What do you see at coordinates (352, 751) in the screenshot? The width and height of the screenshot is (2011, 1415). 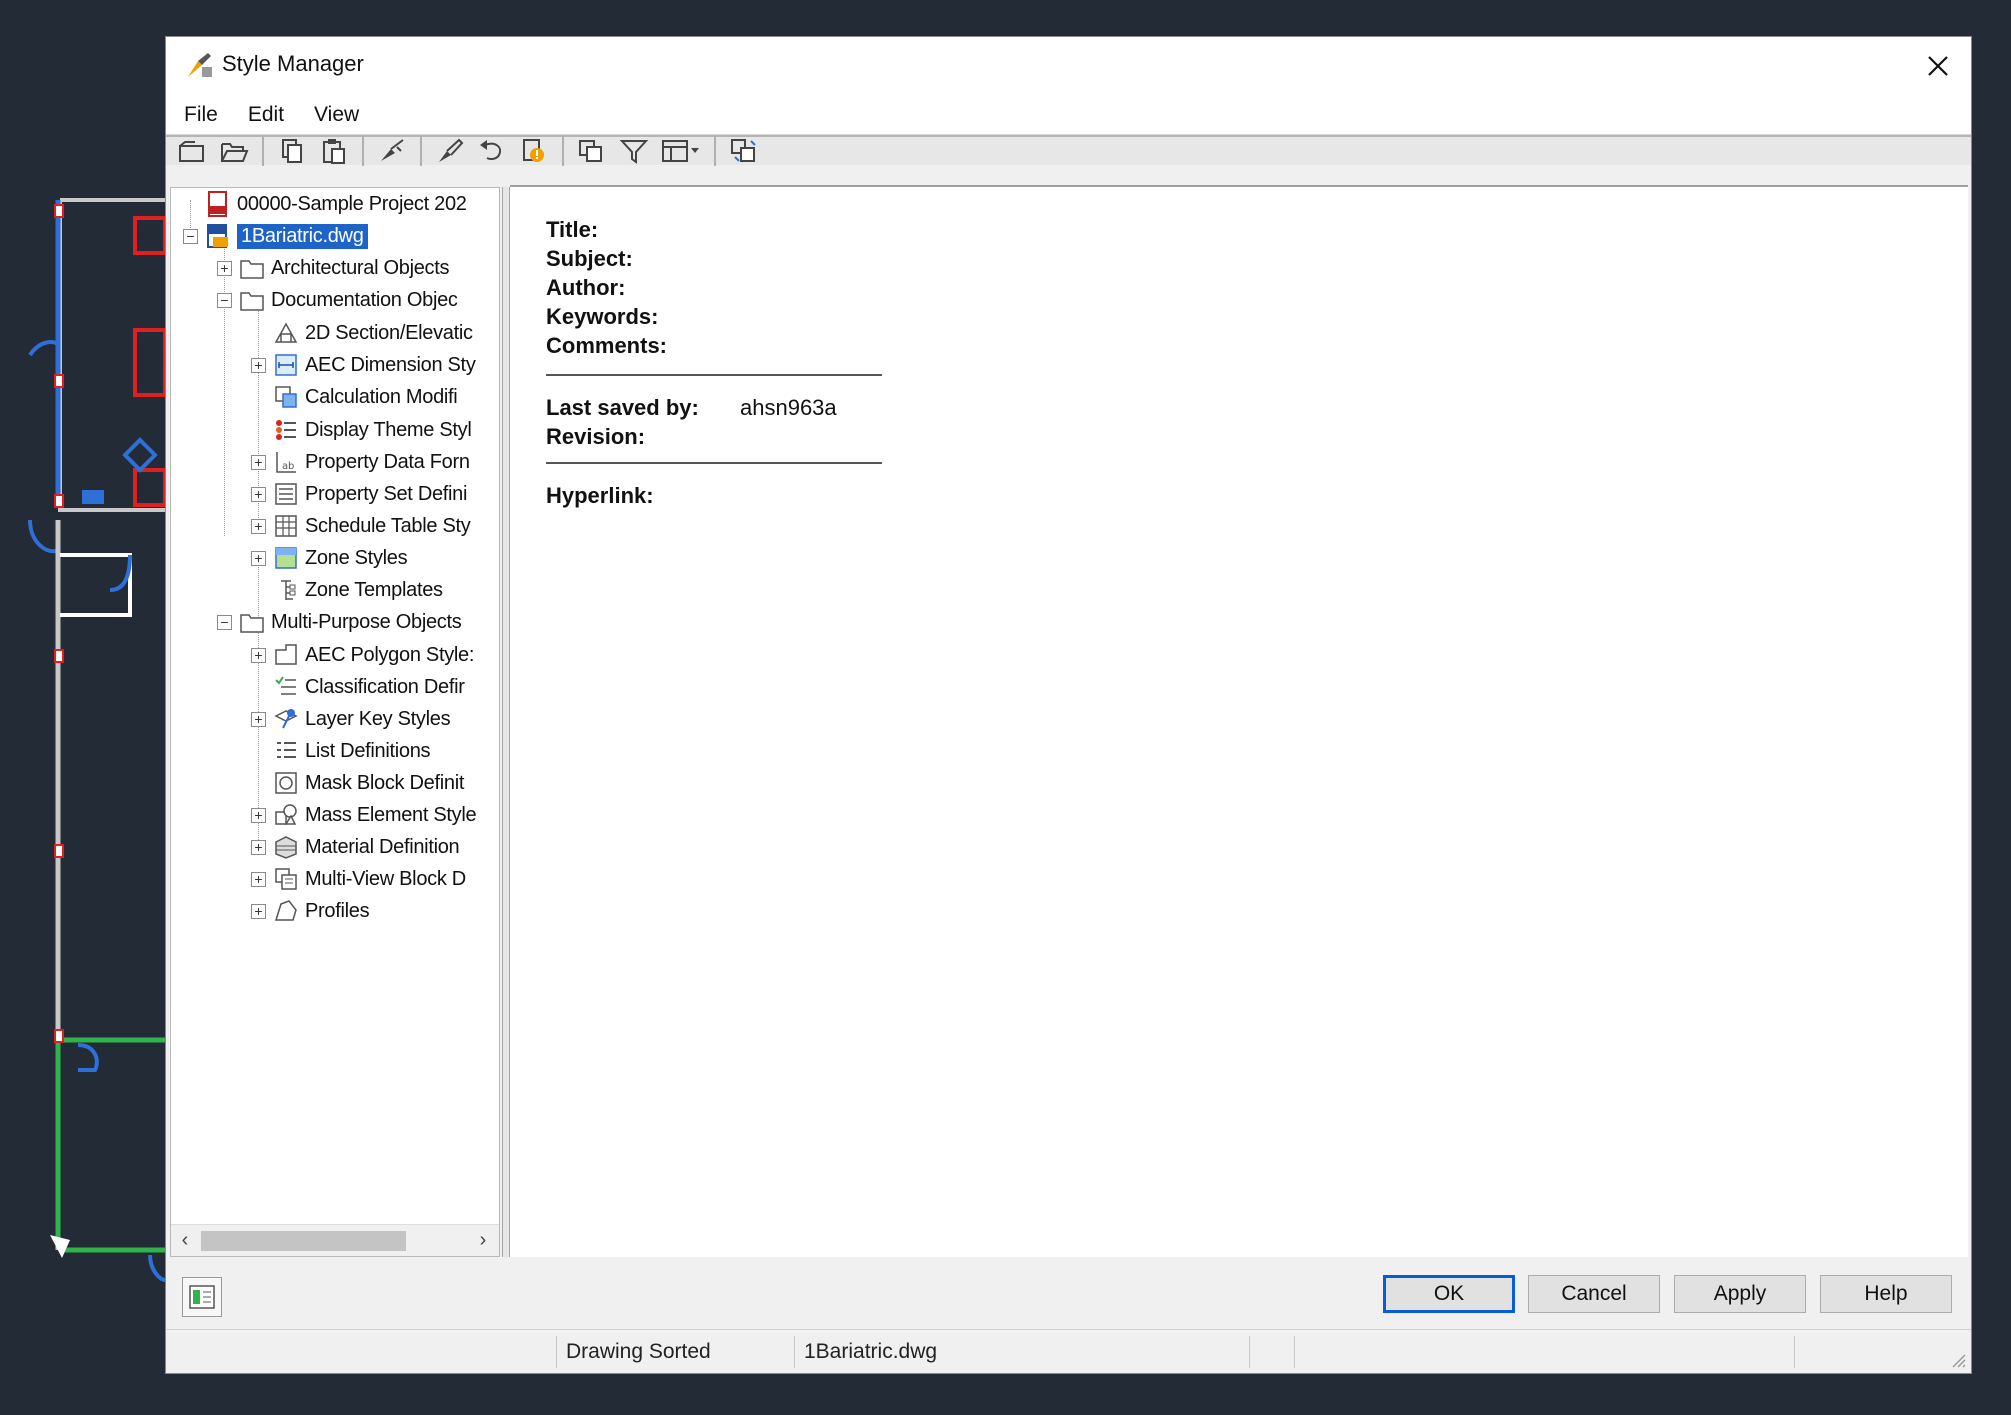 I see `tree-item-list-definitions: List Definitions` at bounding box center [352, 751].